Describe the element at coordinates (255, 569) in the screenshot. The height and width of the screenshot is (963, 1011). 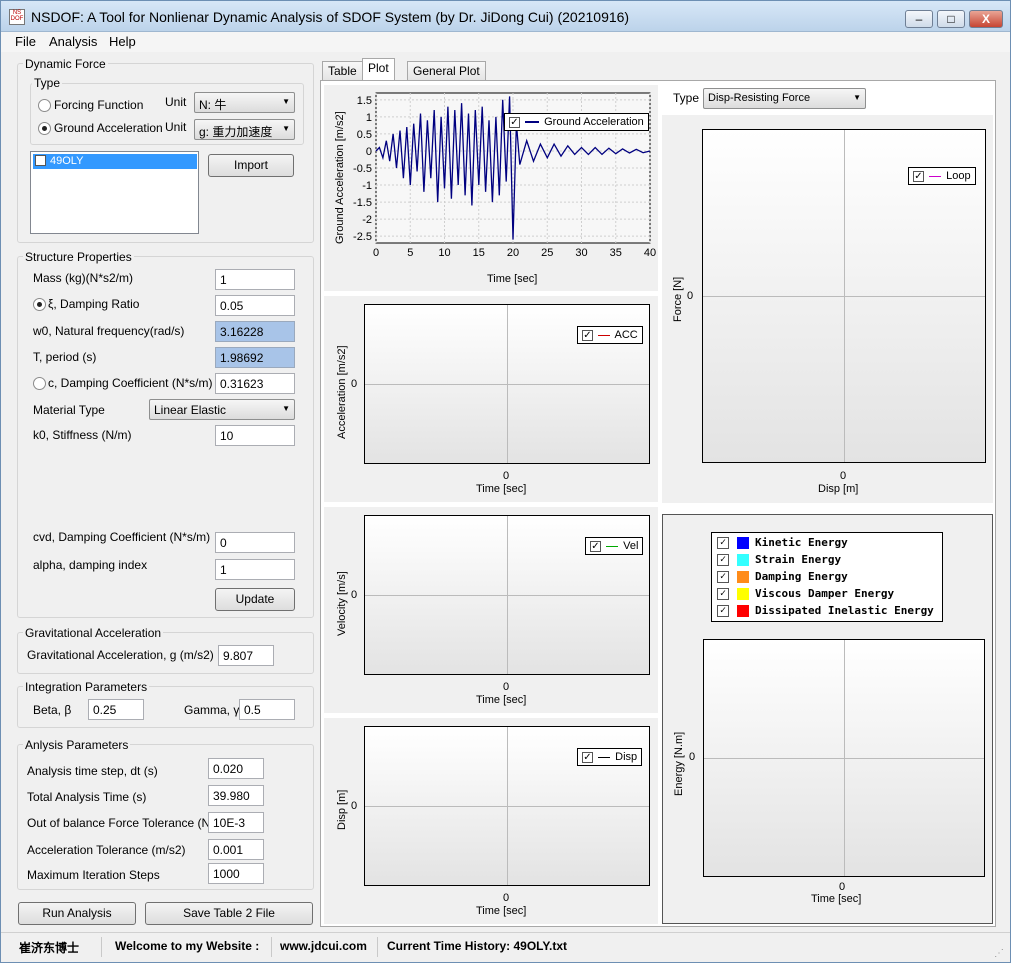
I see `alpha-input: 1` at that location.